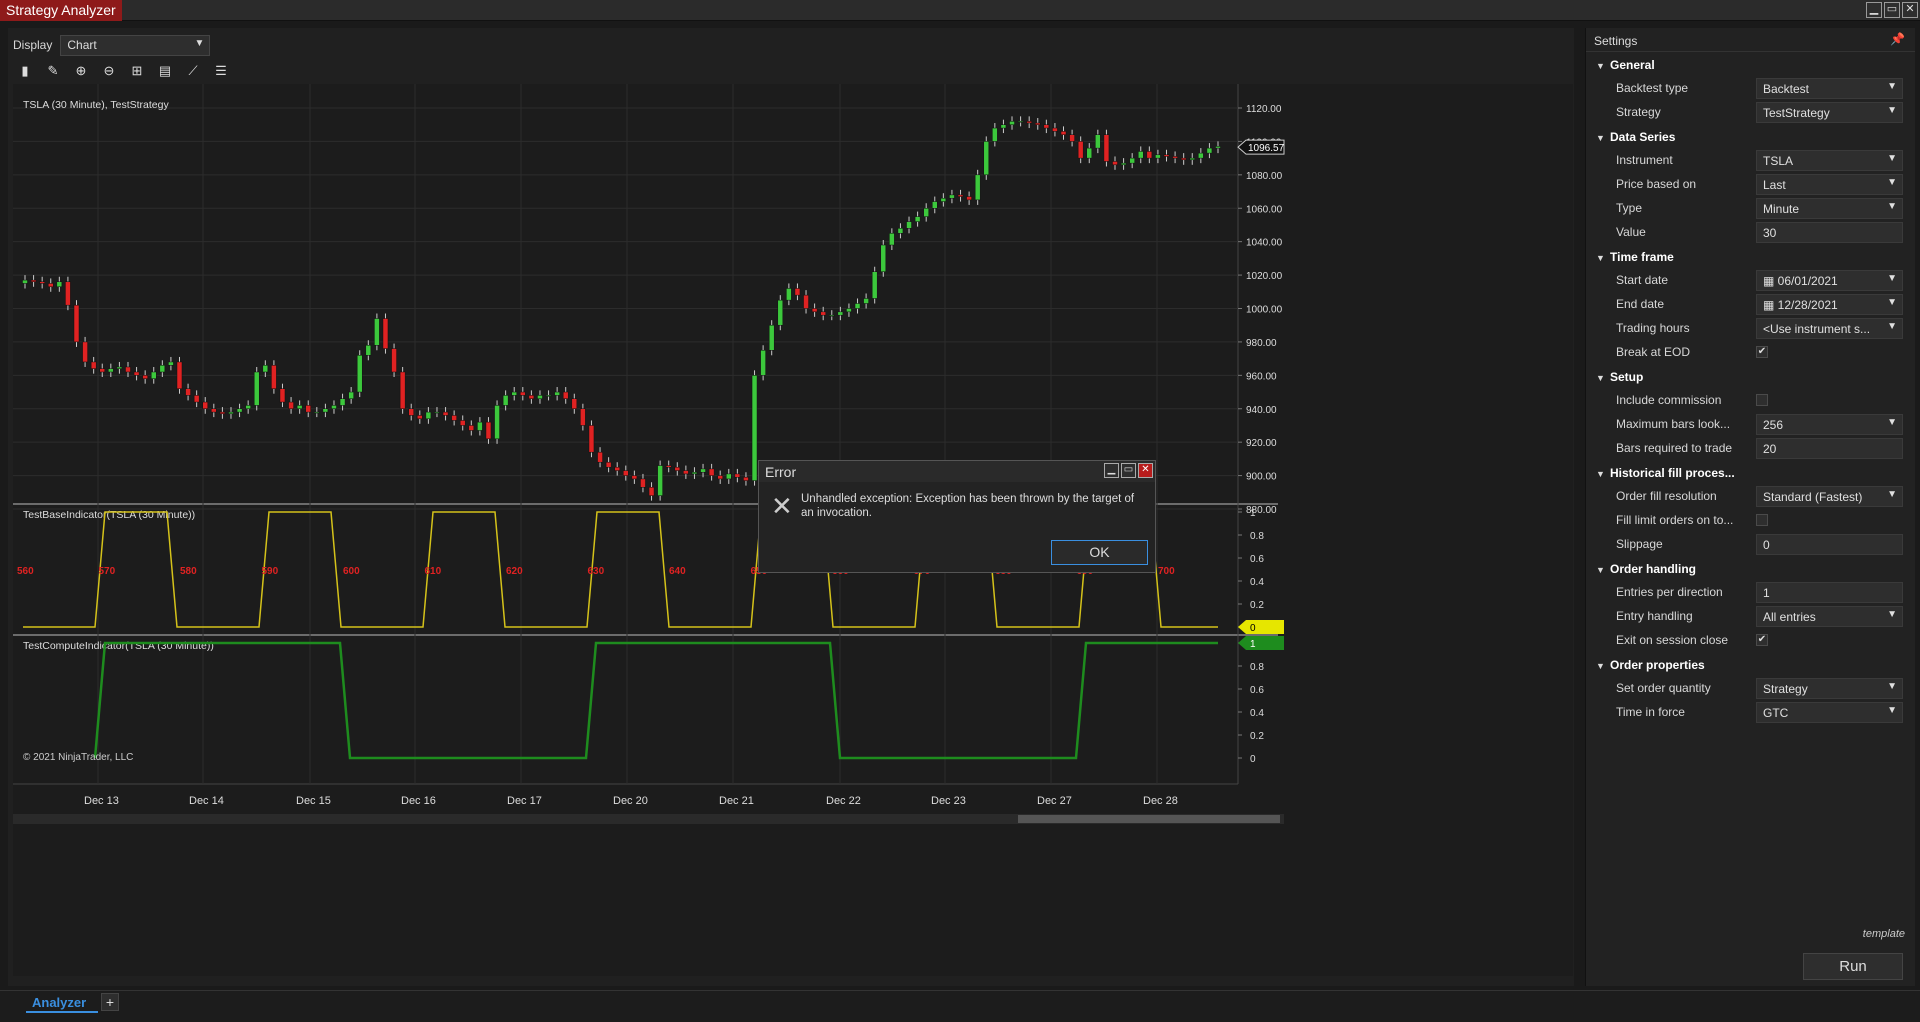 This screenshot has height=1022, width=1920. I want to click on setting-dropdown: Minute ▼, so click(1829, 208).